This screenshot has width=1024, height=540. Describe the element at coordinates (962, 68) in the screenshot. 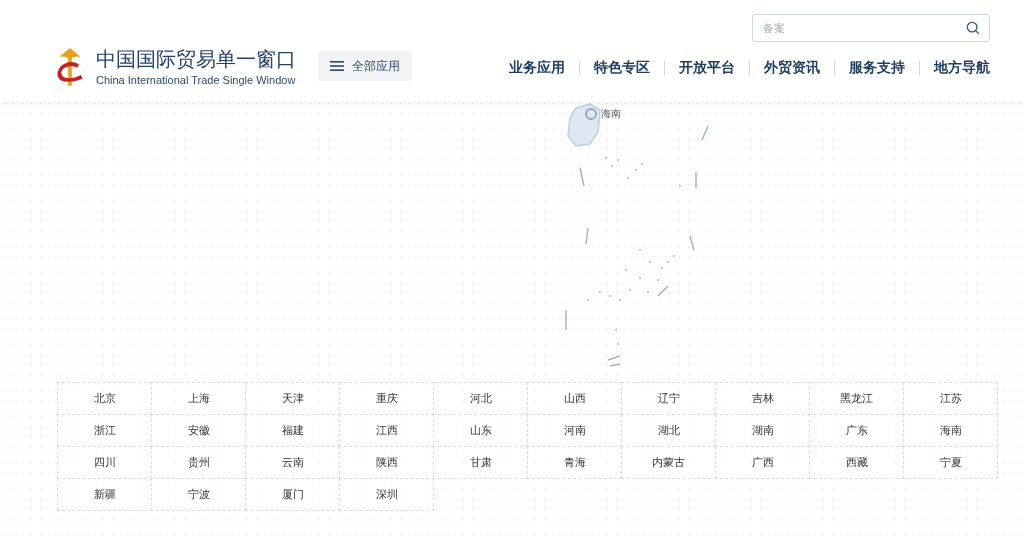

I see `nav-link: 地方导航` at that location.